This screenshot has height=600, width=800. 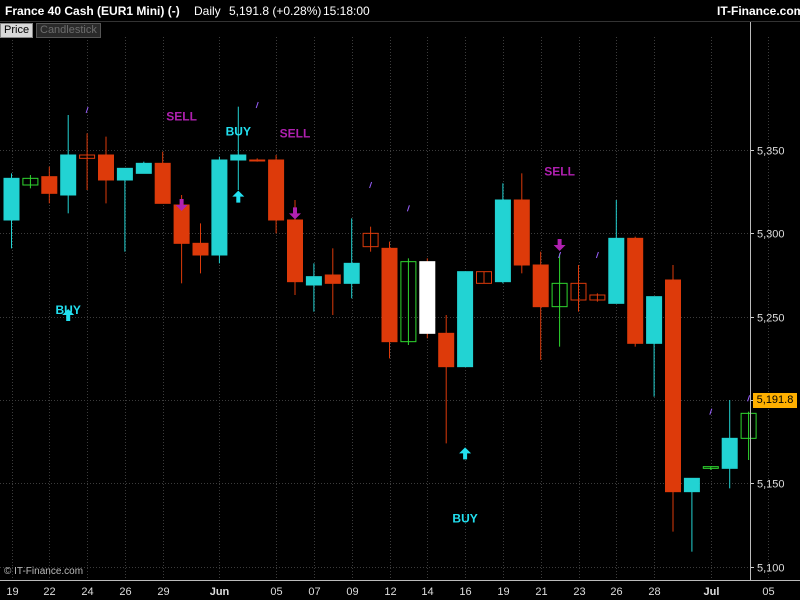 I want to click on x-tick-label: 22, so click(x=49, y=592).